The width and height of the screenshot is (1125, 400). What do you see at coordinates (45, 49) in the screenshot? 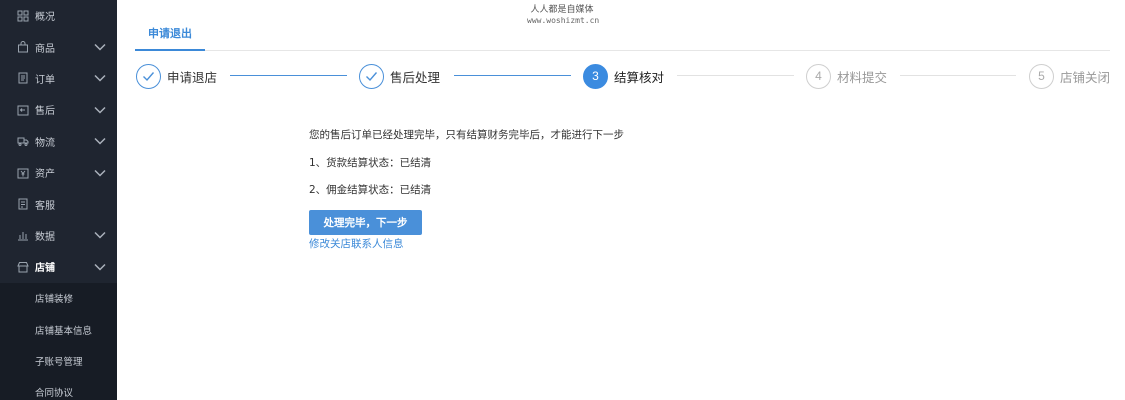
I see `sidebar-item-label: 商品` at bounding box center [45, 49].